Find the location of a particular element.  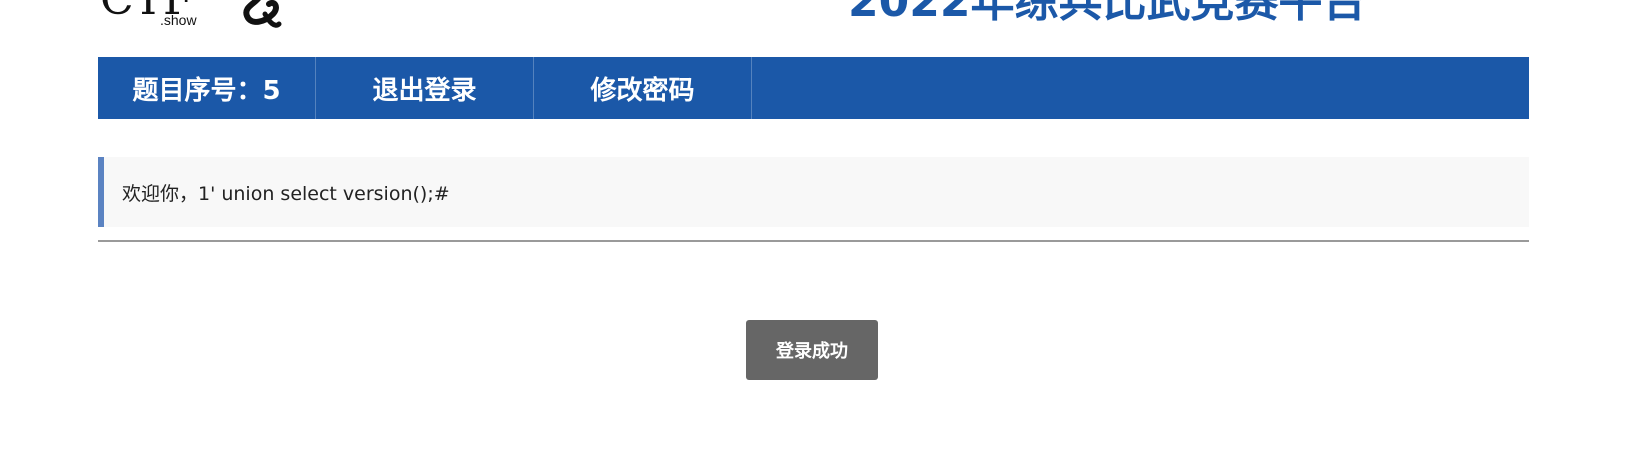

welcome-message-box: 欢迎你，1' union select version();# is located at coordinates (813, 192).